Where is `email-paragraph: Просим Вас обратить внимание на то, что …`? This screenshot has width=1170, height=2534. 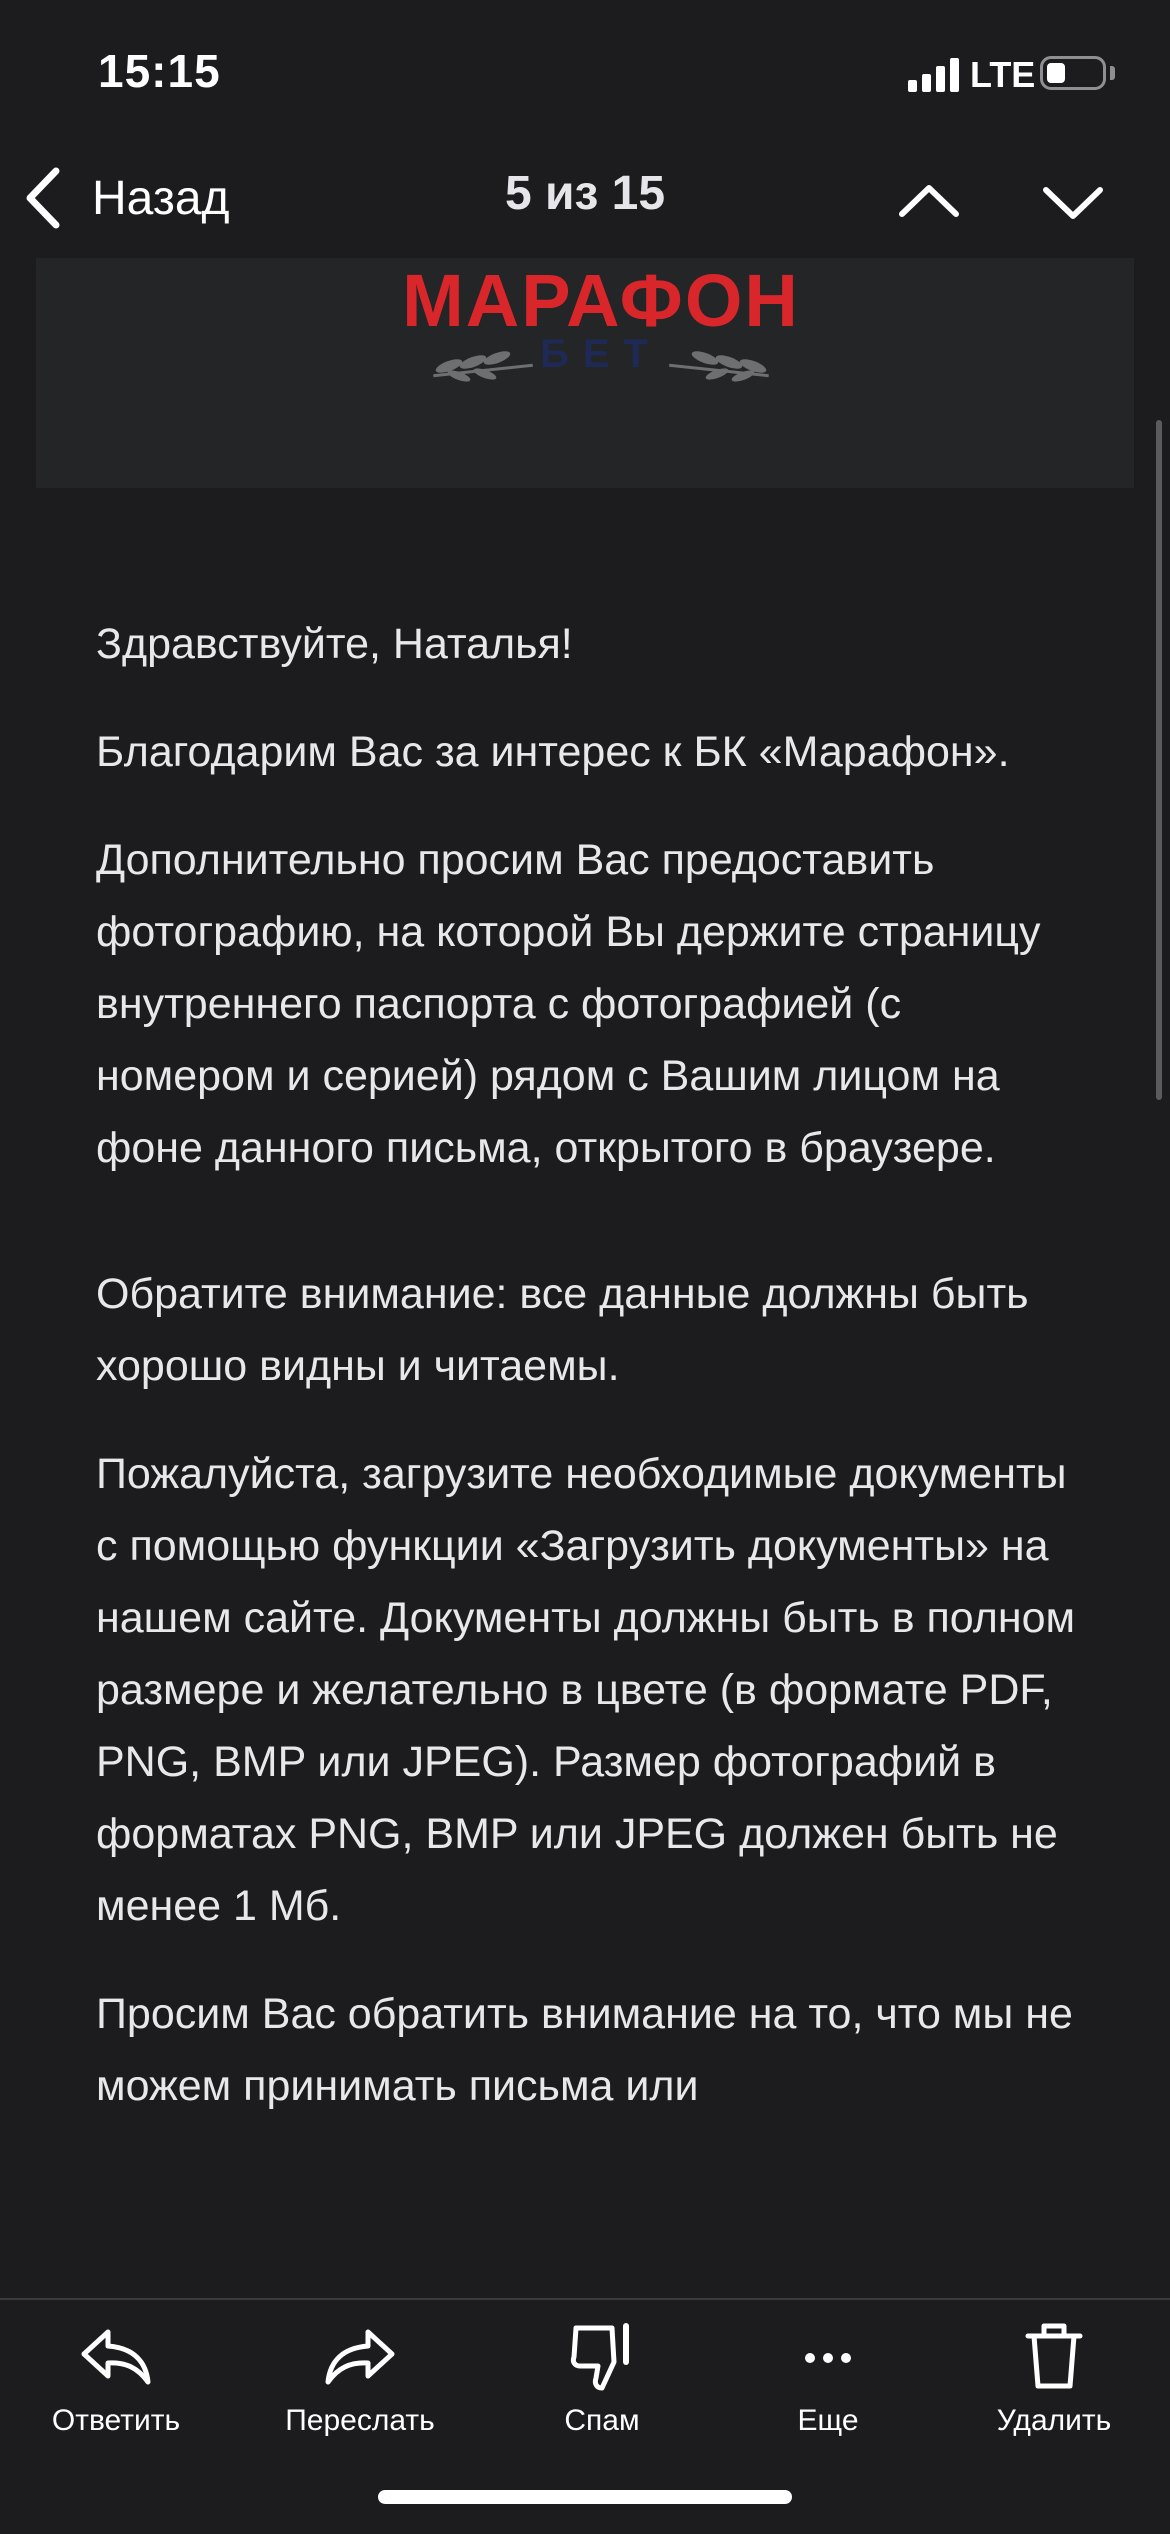
email-paragraph: Просим Вас обратить внимание на то, что … is located at coordinates (584, 2050).